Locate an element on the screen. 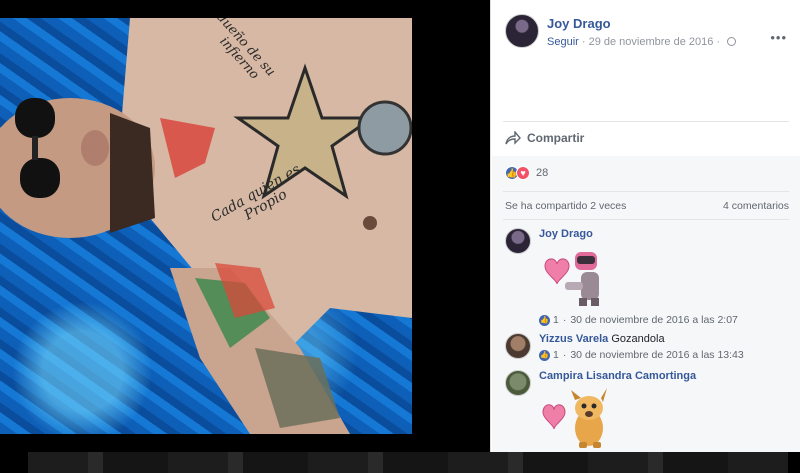 The height and width of the screenshot is (473, 800). more-options-icon: ••• is located at coordinates (778, 37).